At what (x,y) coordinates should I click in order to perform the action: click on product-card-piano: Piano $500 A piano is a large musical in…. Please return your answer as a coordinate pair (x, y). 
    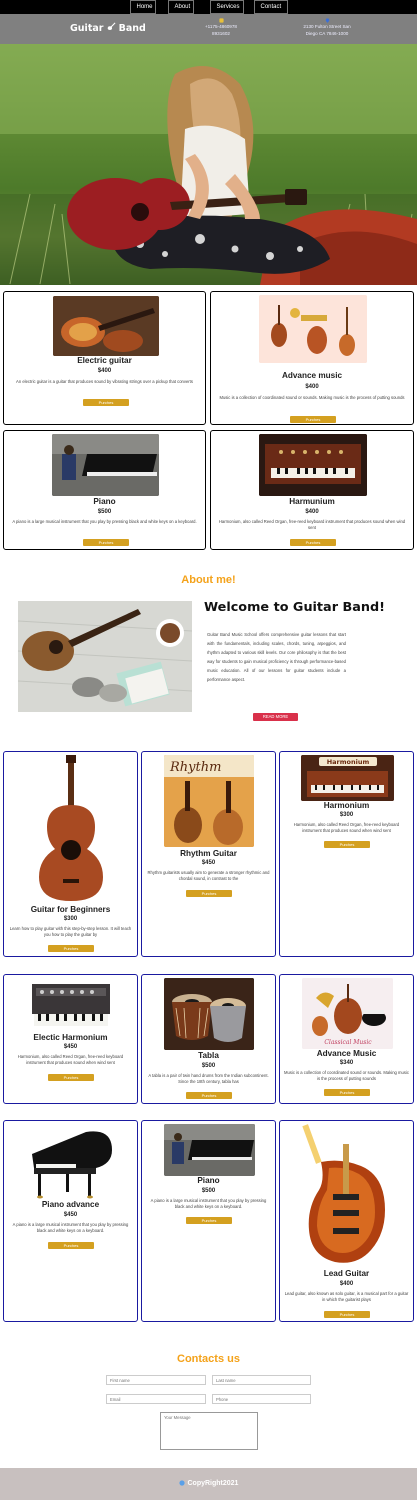
    Looking at the image, I should click on (104, 490).